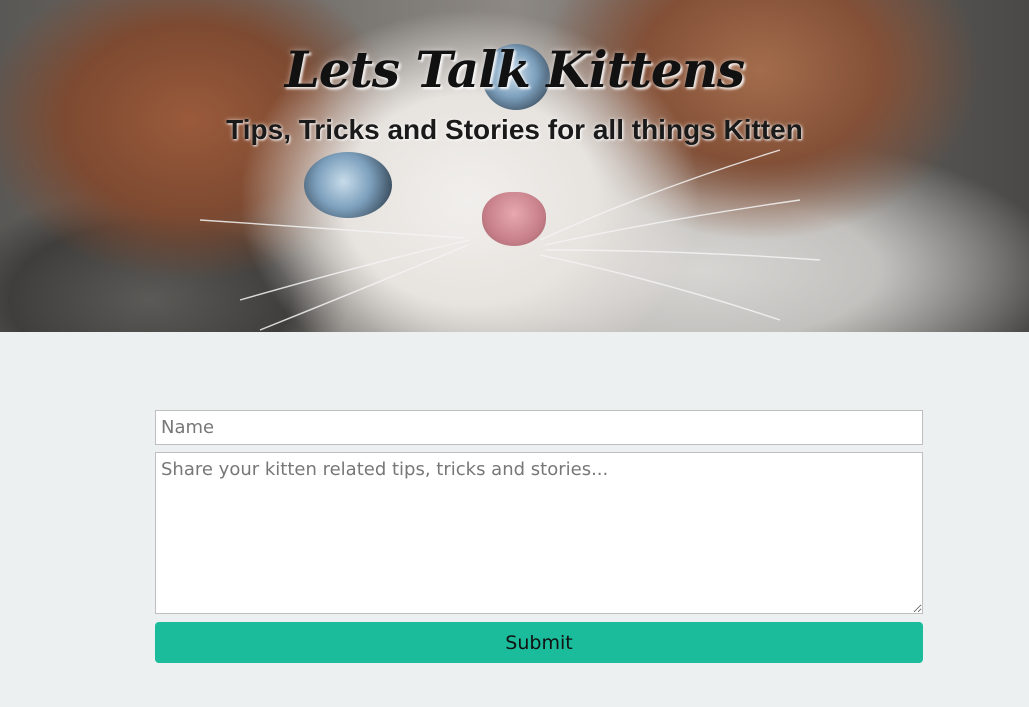  I want to click on name-input, so click(539, 427).